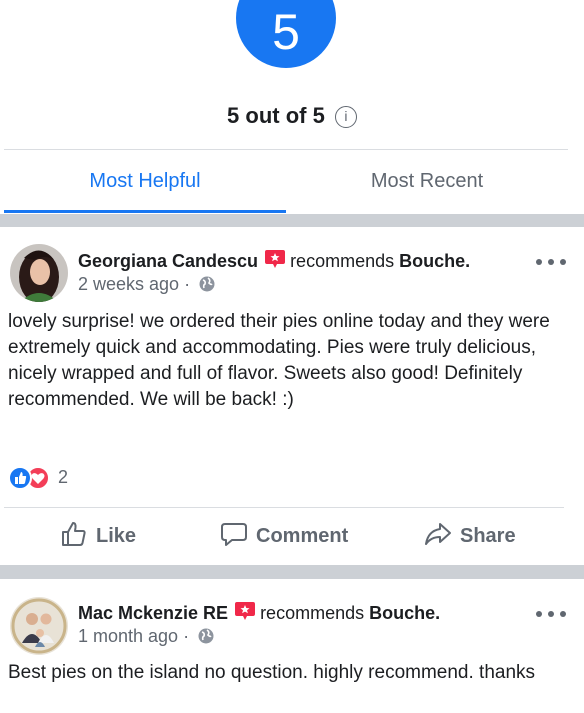 This screenshot has width=584, height=713. I want to click on rating-summary-text: 5 out of 5, so click(276, 115).